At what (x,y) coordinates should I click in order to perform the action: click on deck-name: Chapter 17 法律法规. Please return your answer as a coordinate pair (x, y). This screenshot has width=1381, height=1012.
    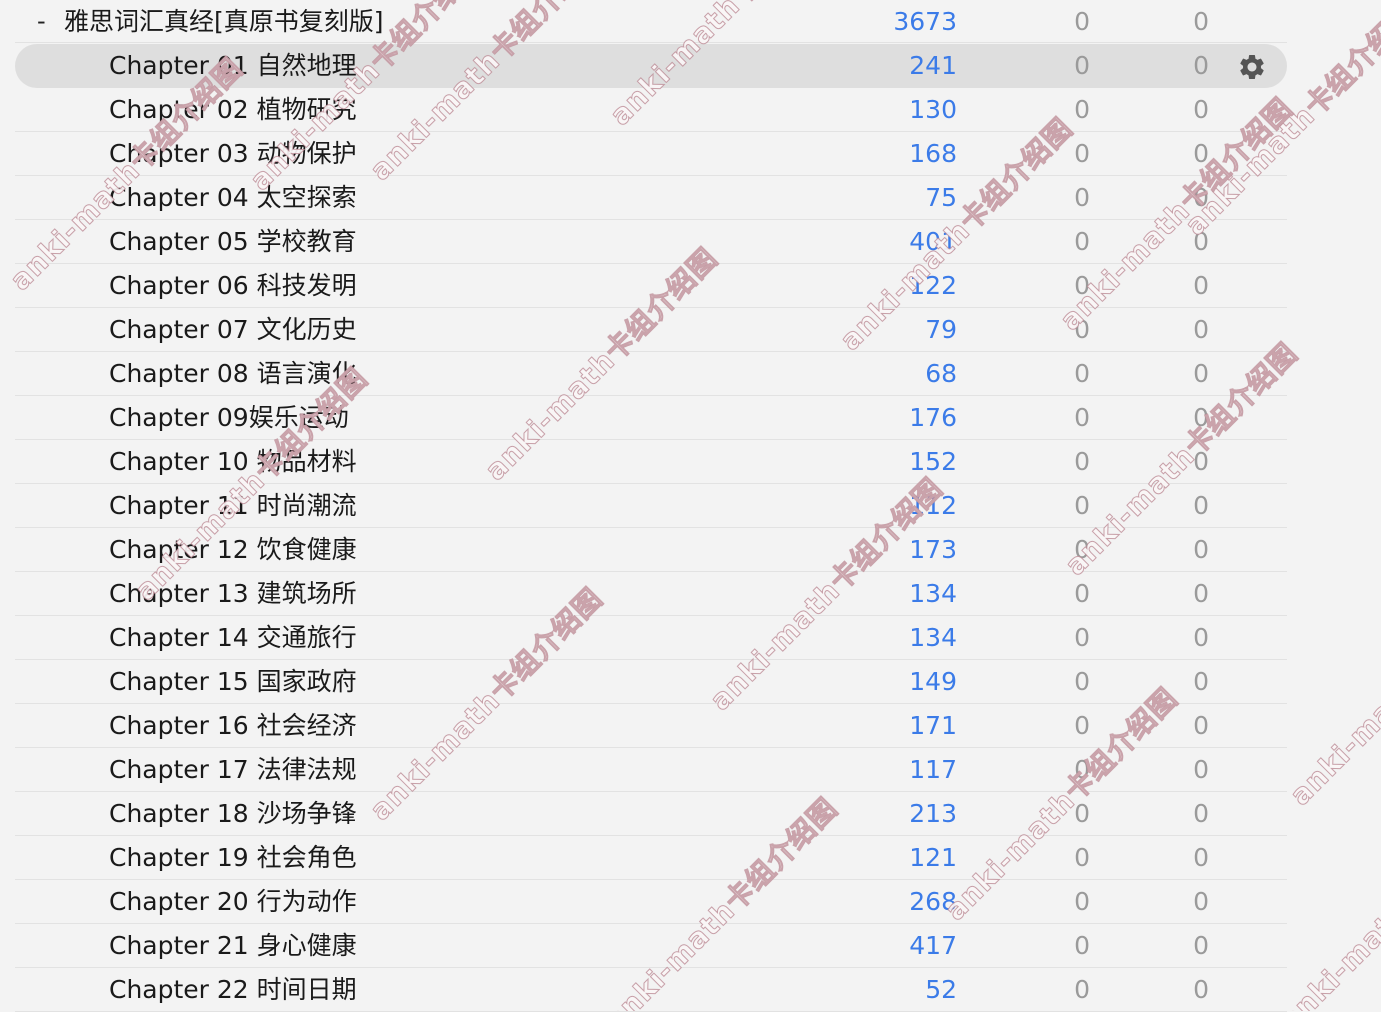
    Looking at the image, I should click on (233, 770).